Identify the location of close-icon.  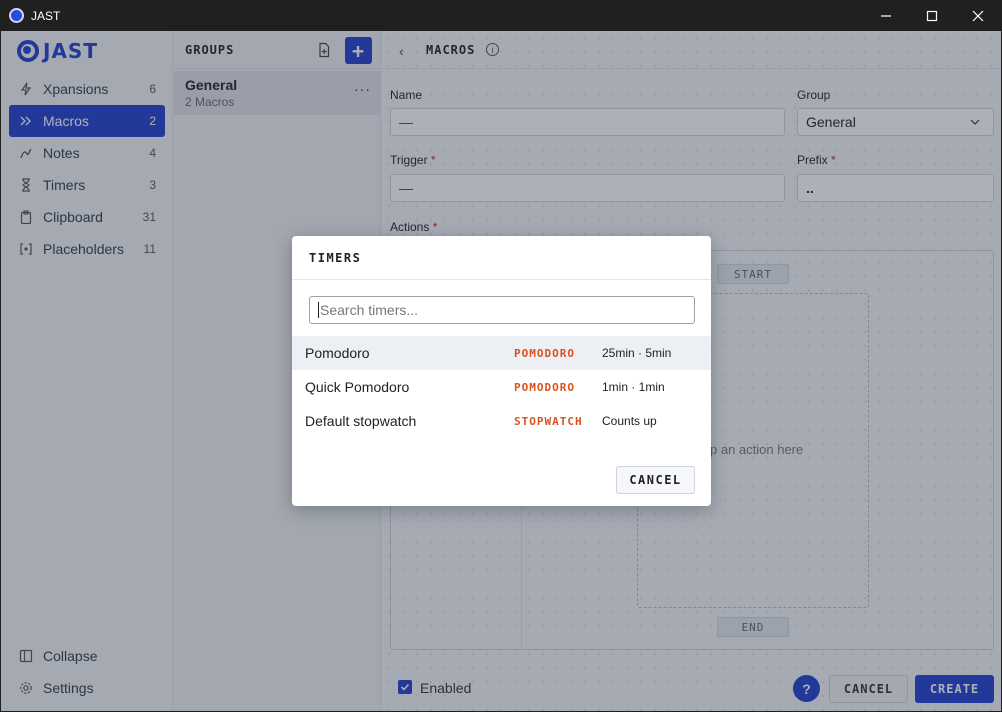
(978, 15).